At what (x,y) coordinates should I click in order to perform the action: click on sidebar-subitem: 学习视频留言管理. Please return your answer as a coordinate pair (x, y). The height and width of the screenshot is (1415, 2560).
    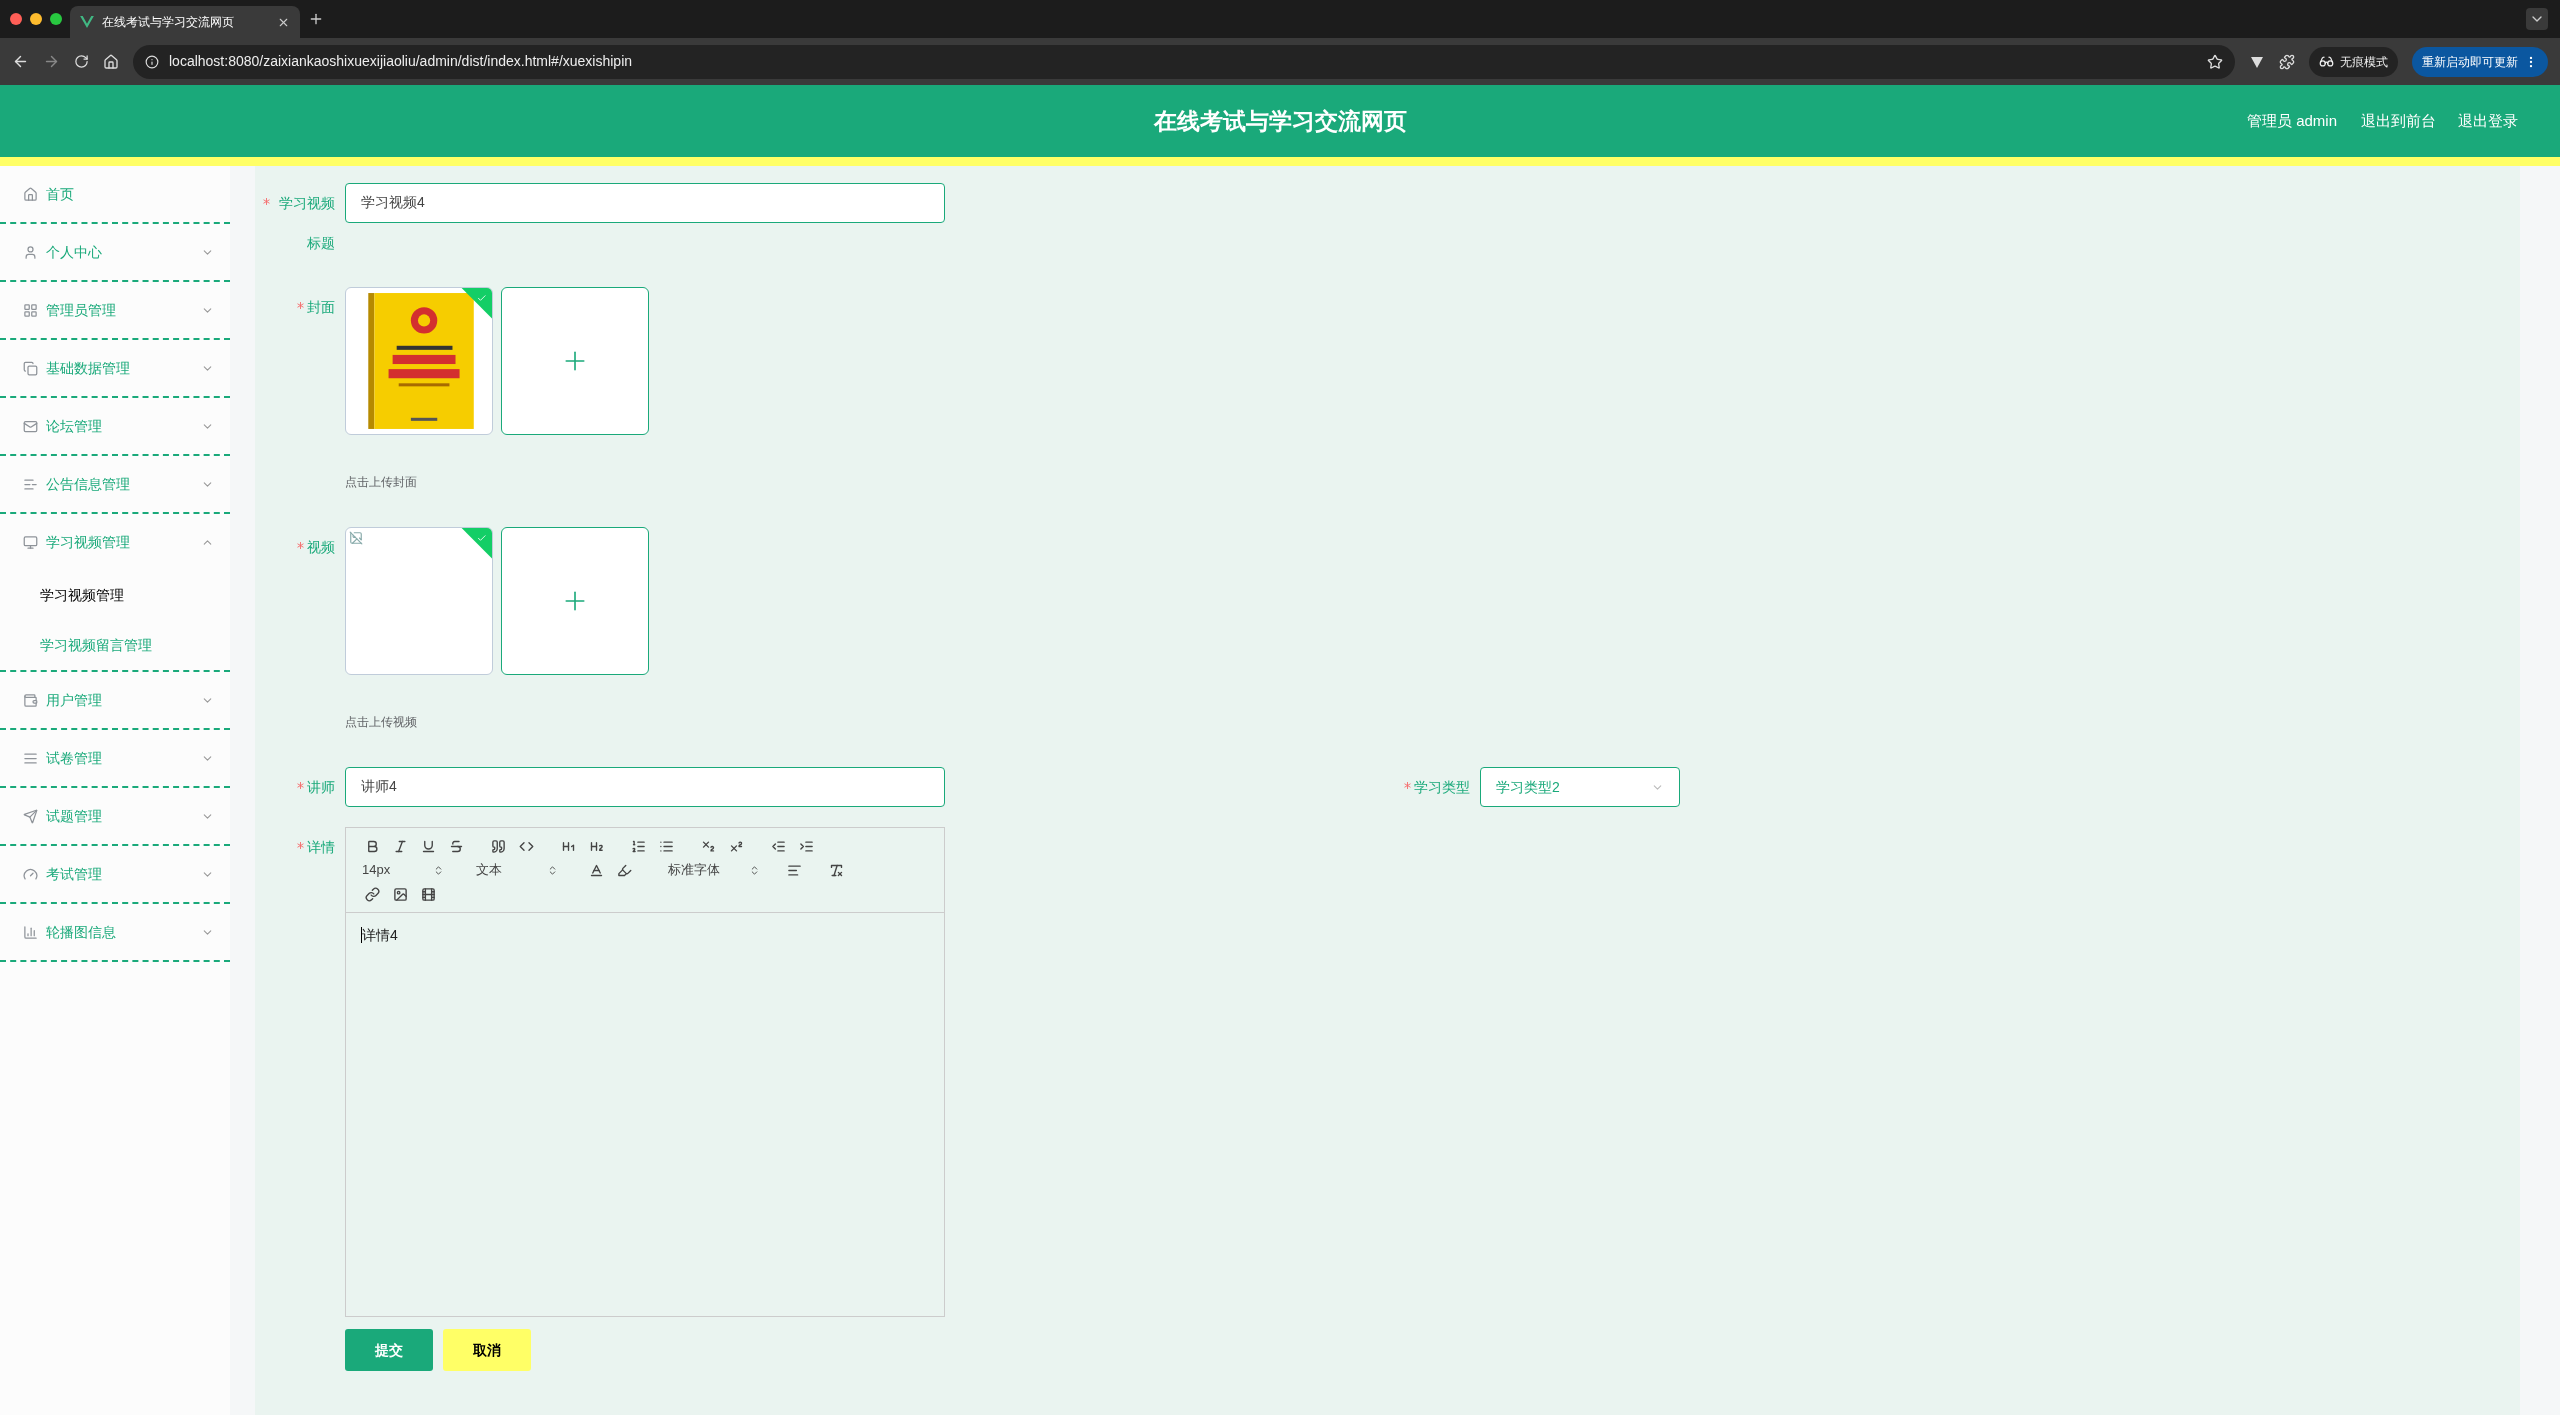
    Looking at the image, I should click on (115, 645).